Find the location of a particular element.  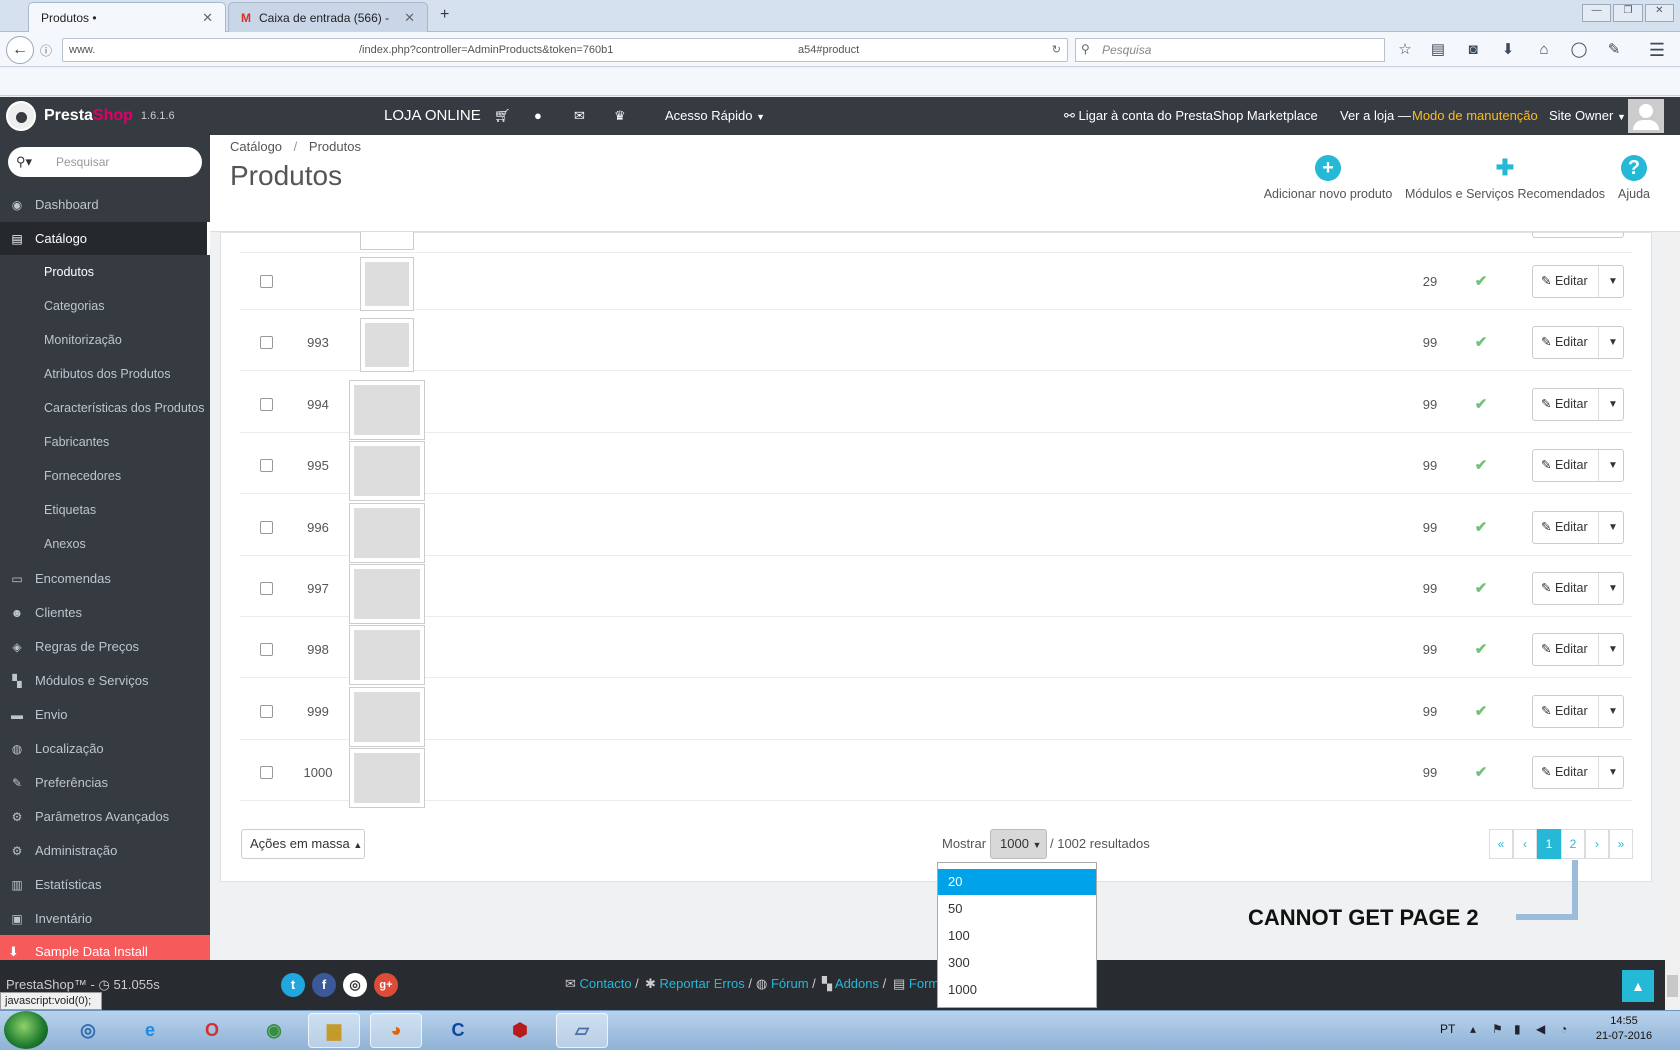

breadcrumb-parent: Catálogo is located at coordinates (256, 146).